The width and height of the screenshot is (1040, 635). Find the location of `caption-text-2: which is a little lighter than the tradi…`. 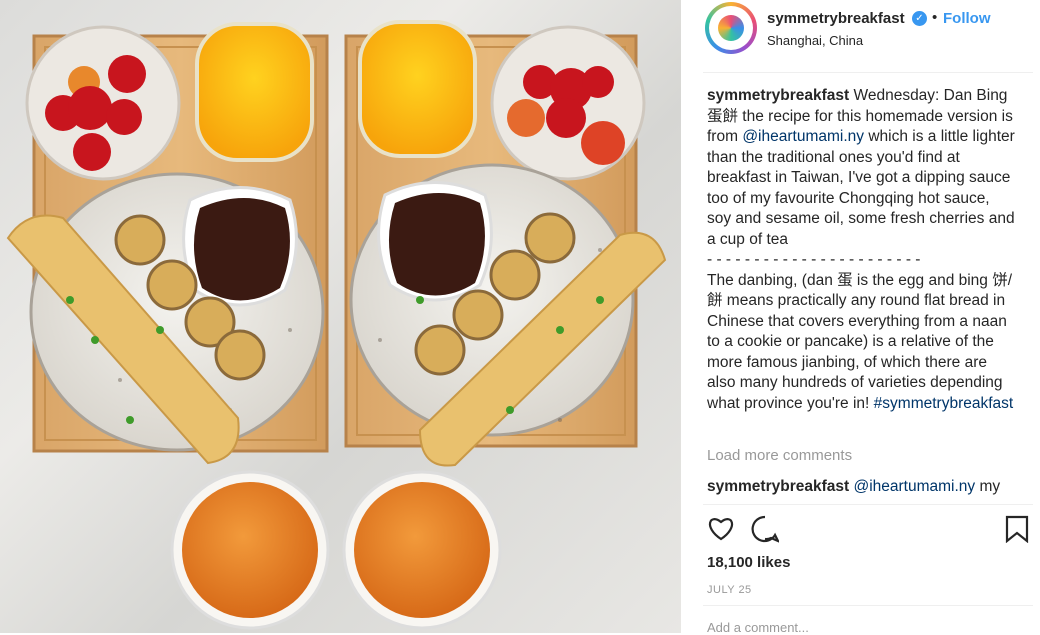

caption-text-2: which is a little lighter than the tradi… is located at coordinates (861, 188).